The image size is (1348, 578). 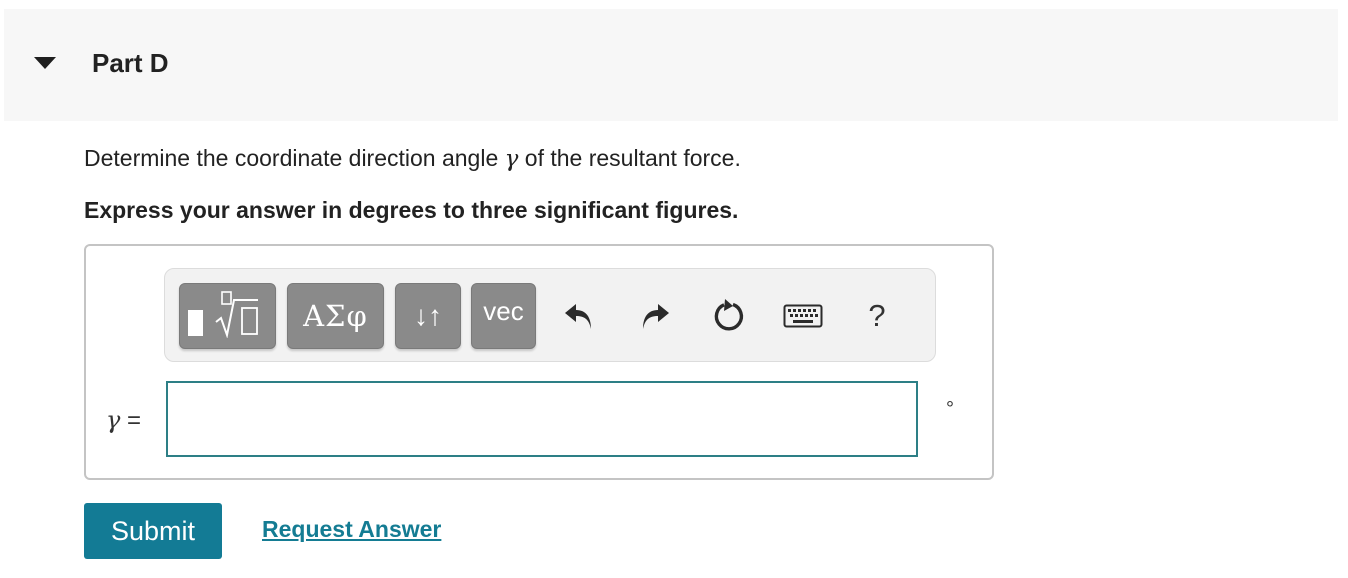 What do you see at coordinates (351, 529) in the screenshot?
I see `request-answer-link: Request Answer` at bounding box center [351, 529].